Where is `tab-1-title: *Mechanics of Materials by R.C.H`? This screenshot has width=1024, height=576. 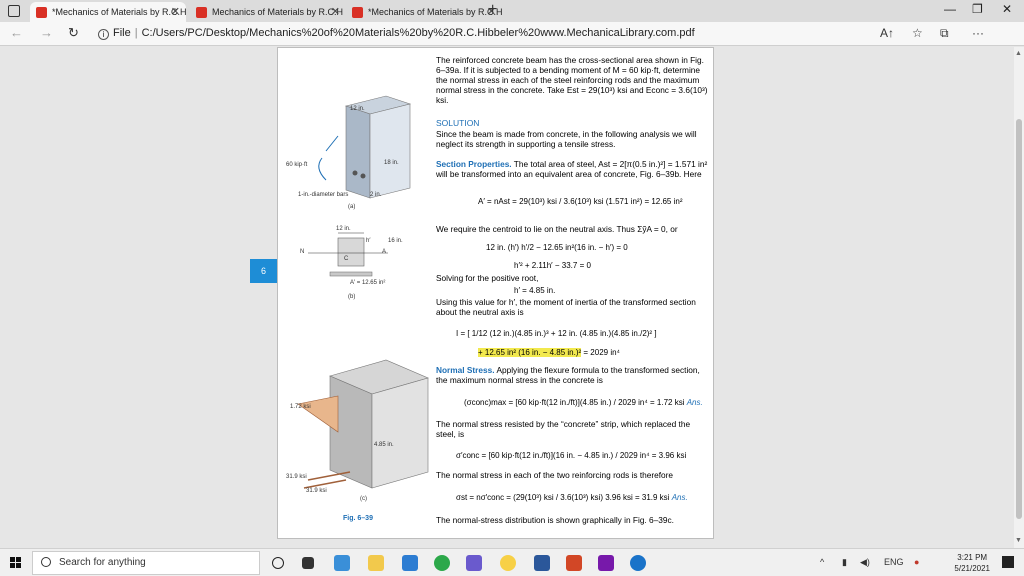 tab-1-title: *Mechanics of Materials by R.C.H is located at coordinates (119, 12).